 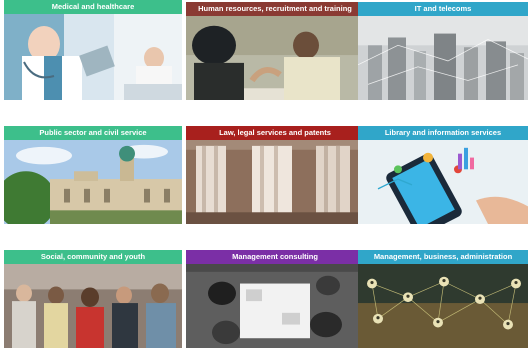 What do you see at coordinates (443, 133) in the screenshot?
I see `category-label: Library and information services` at bounding box center [443, 133].